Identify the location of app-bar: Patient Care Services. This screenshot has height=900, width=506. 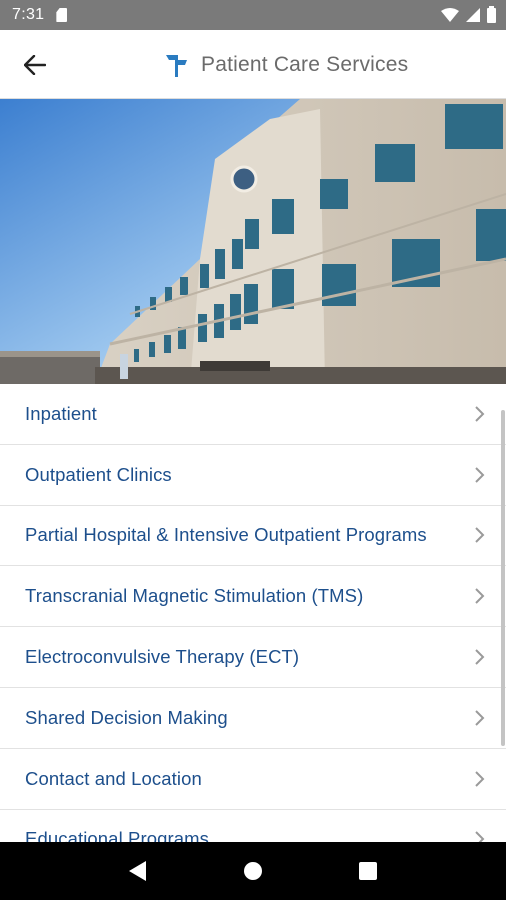
(253, 64).